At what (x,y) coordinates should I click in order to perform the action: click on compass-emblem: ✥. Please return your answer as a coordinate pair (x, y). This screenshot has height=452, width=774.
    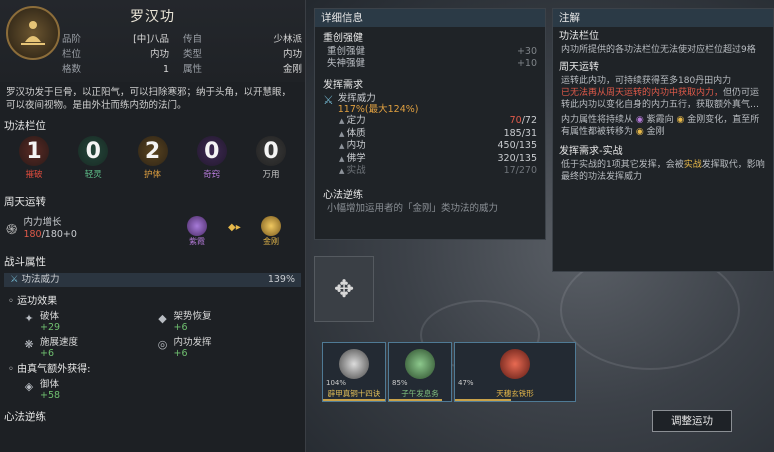
    Looking at the image, I should click on (344, 289).